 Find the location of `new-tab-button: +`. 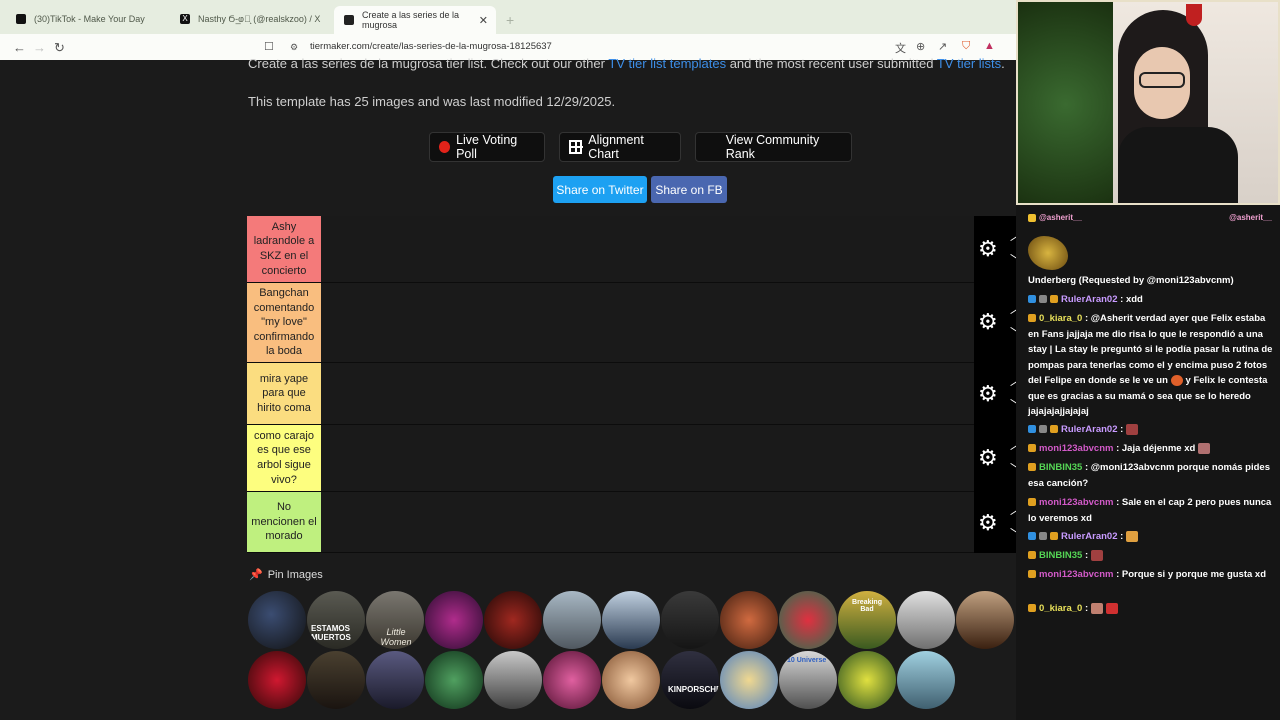

new-tab-button: + is located at coordinates (510, 20).